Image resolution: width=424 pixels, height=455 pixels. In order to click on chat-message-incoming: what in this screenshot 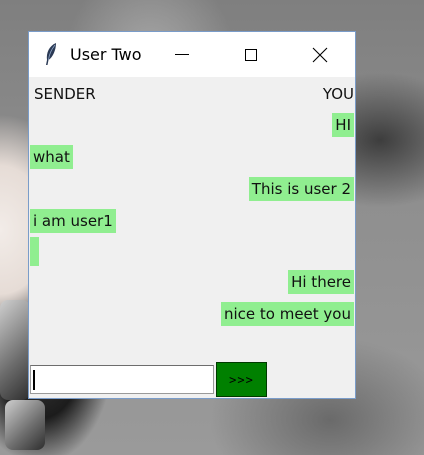, I will do `click(51, 157)`.